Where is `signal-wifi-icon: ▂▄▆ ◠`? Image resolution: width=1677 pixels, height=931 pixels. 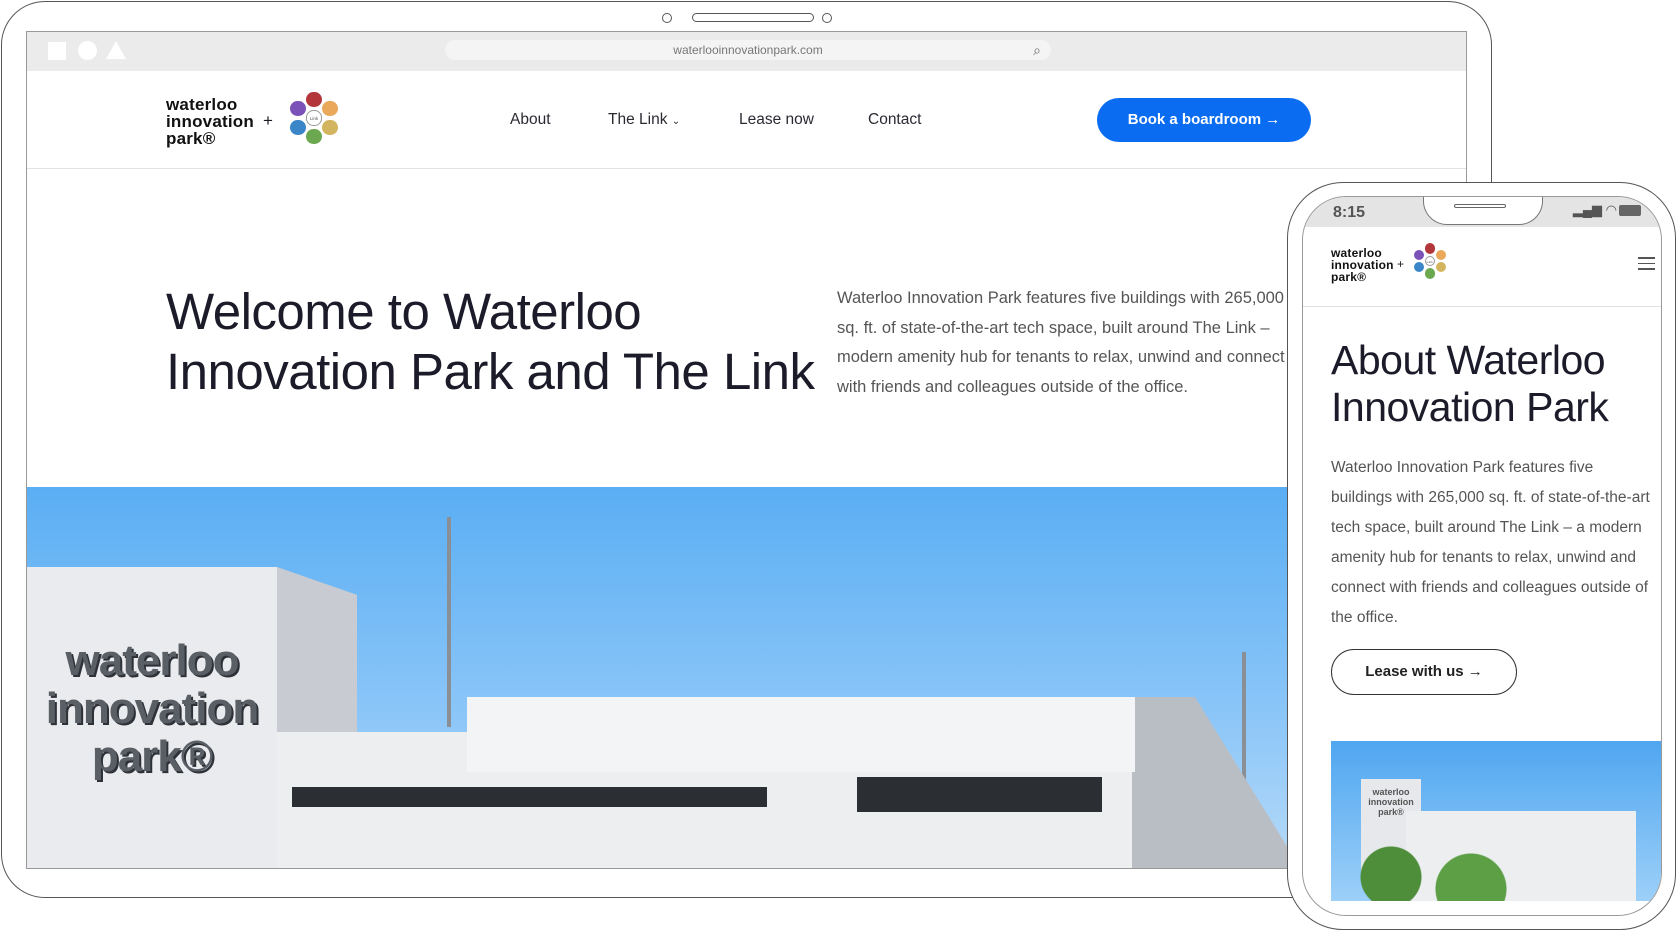
signal-wifi-icon: ▂▄▆ ◠ is located at coordinates (1594, 209).